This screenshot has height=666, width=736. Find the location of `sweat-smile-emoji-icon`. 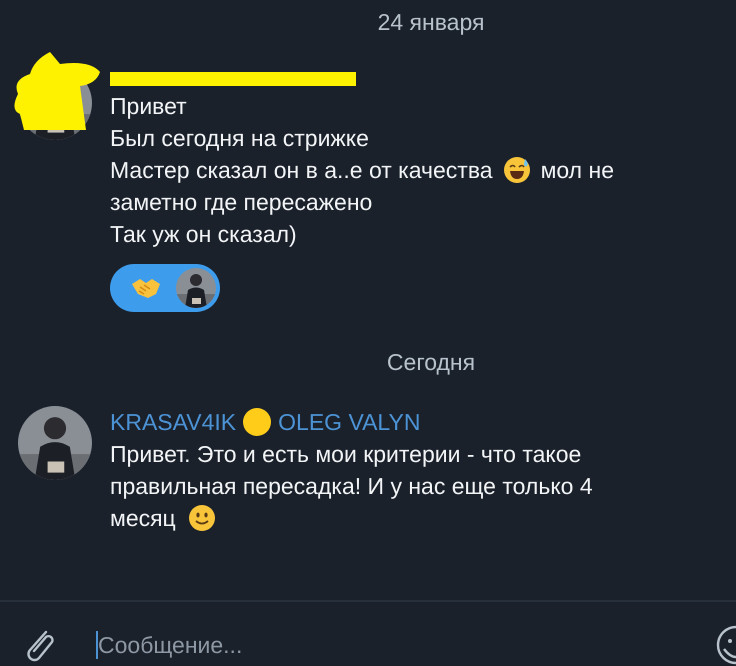

sweat-smile-emoji-icon is located at coordinates (516, 170).